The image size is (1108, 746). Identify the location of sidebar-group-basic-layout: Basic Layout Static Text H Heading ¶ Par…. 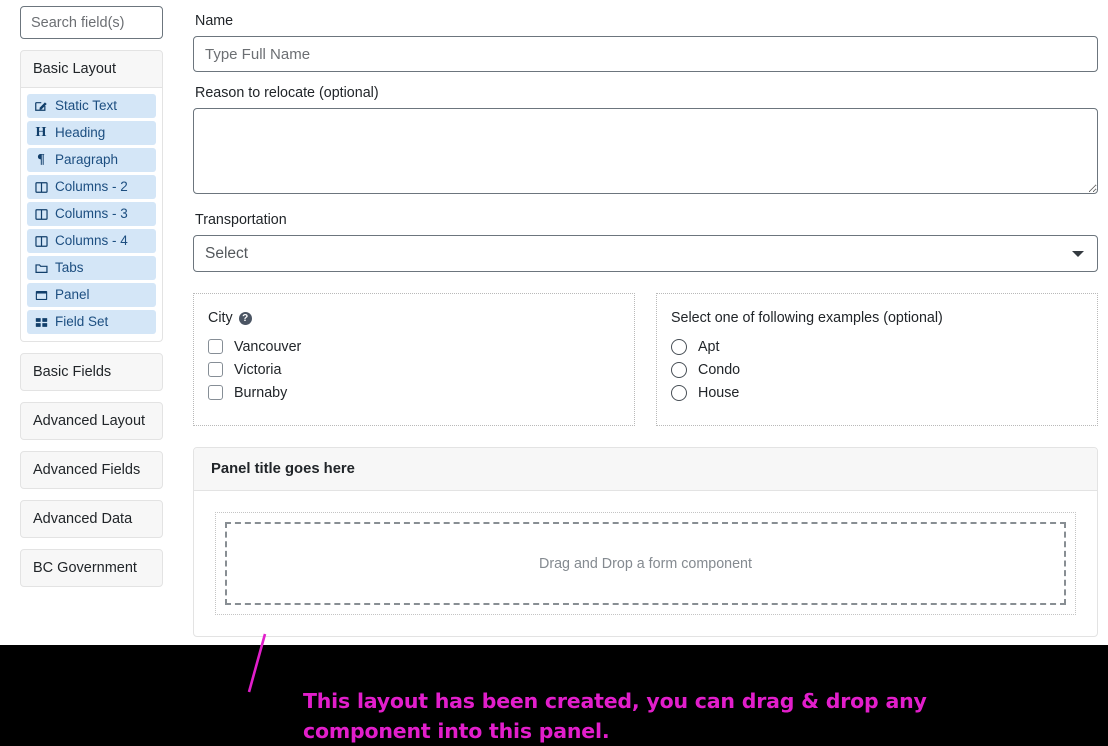
(91, 196).